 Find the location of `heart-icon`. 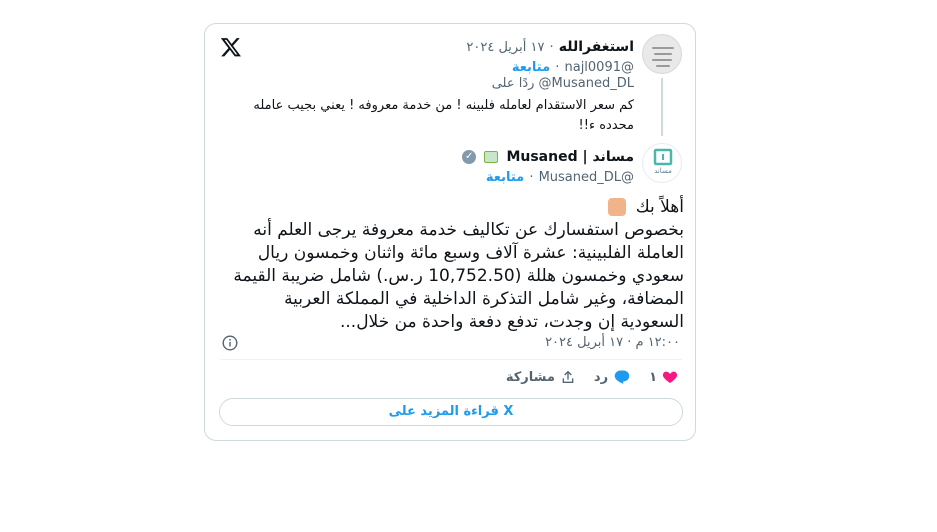

heart-icon is located at coordinates (670, 377).